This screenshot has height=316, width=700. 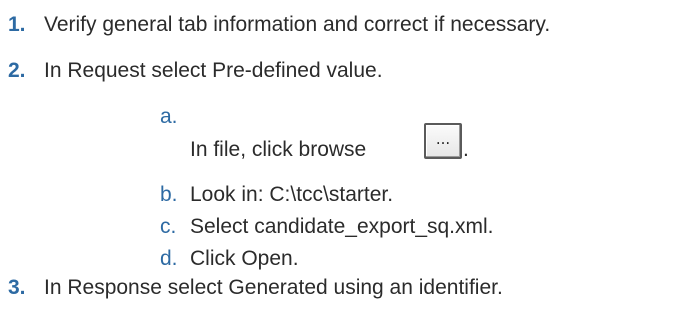 I want to click on substep-d: d. Click Open., so click(x=229, y=259).